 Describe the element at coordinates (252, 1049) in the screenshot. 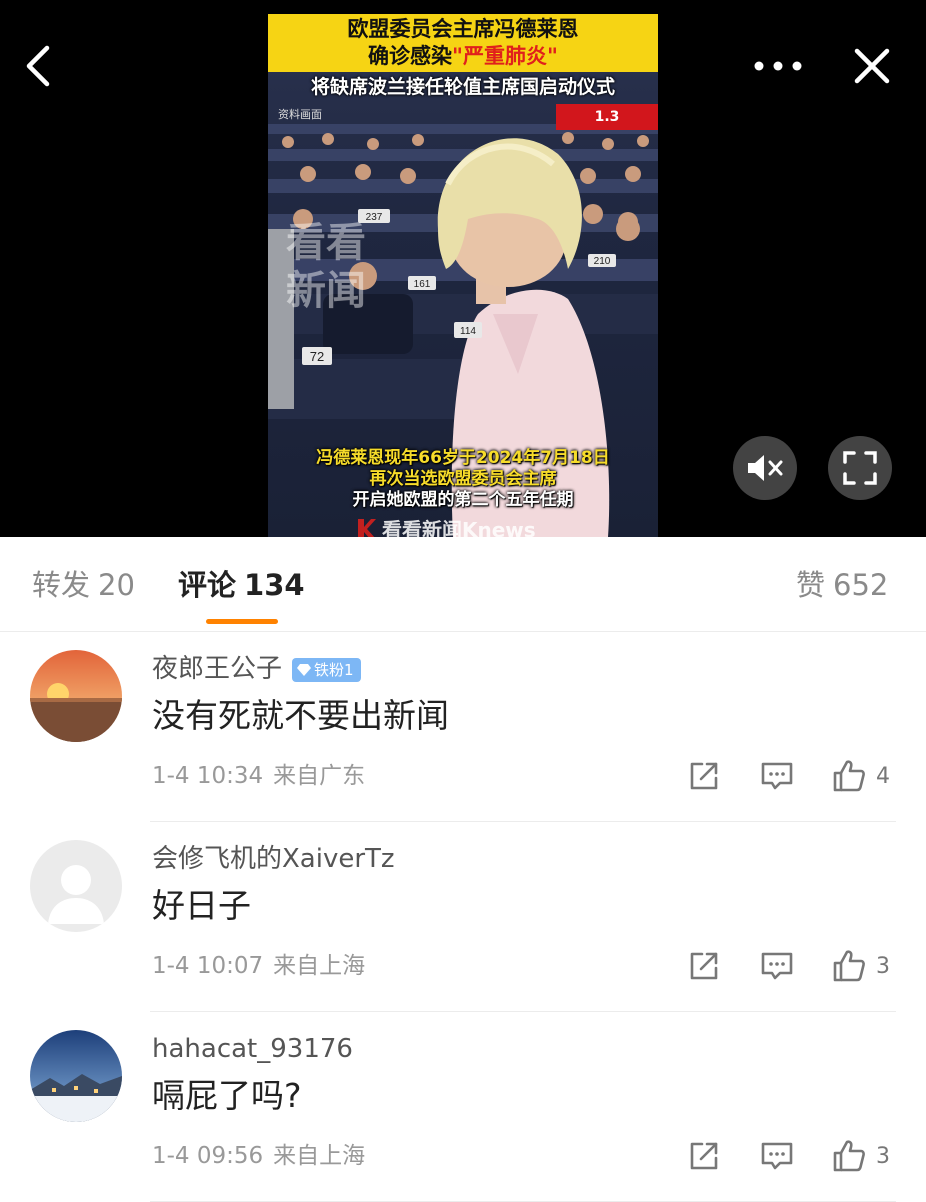

I see `comment-username: hahacat_93176` at that location.